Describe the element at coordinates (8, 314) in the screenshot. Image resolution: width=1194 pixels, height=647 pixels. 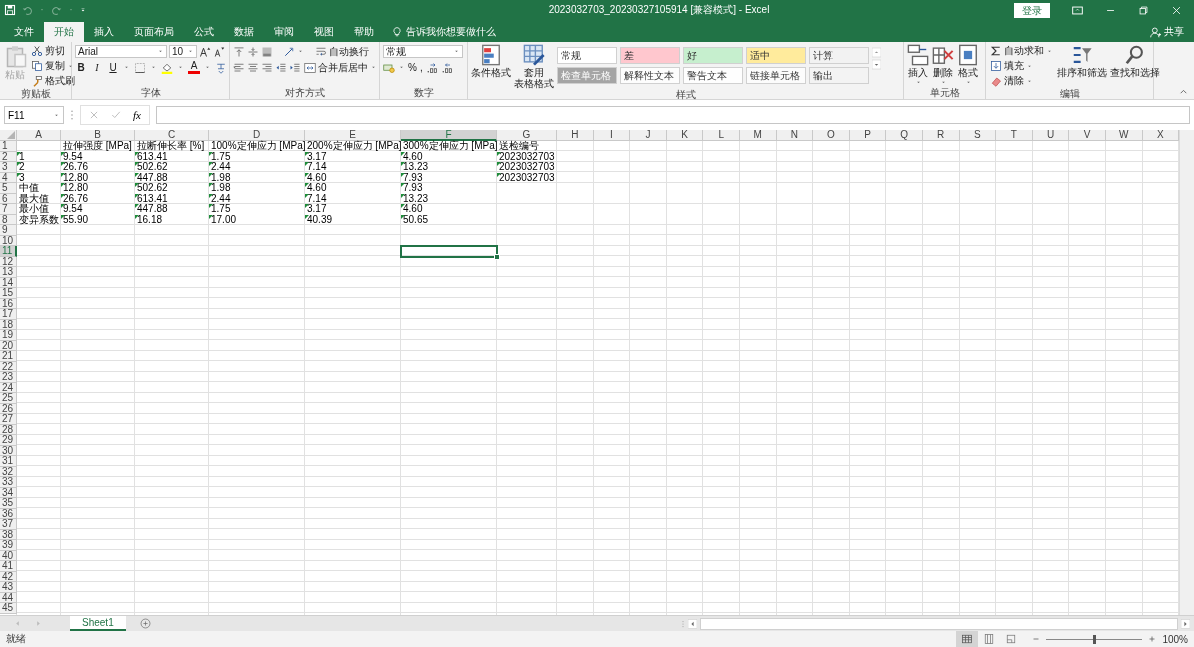
I see `row-header: 17` at that location.